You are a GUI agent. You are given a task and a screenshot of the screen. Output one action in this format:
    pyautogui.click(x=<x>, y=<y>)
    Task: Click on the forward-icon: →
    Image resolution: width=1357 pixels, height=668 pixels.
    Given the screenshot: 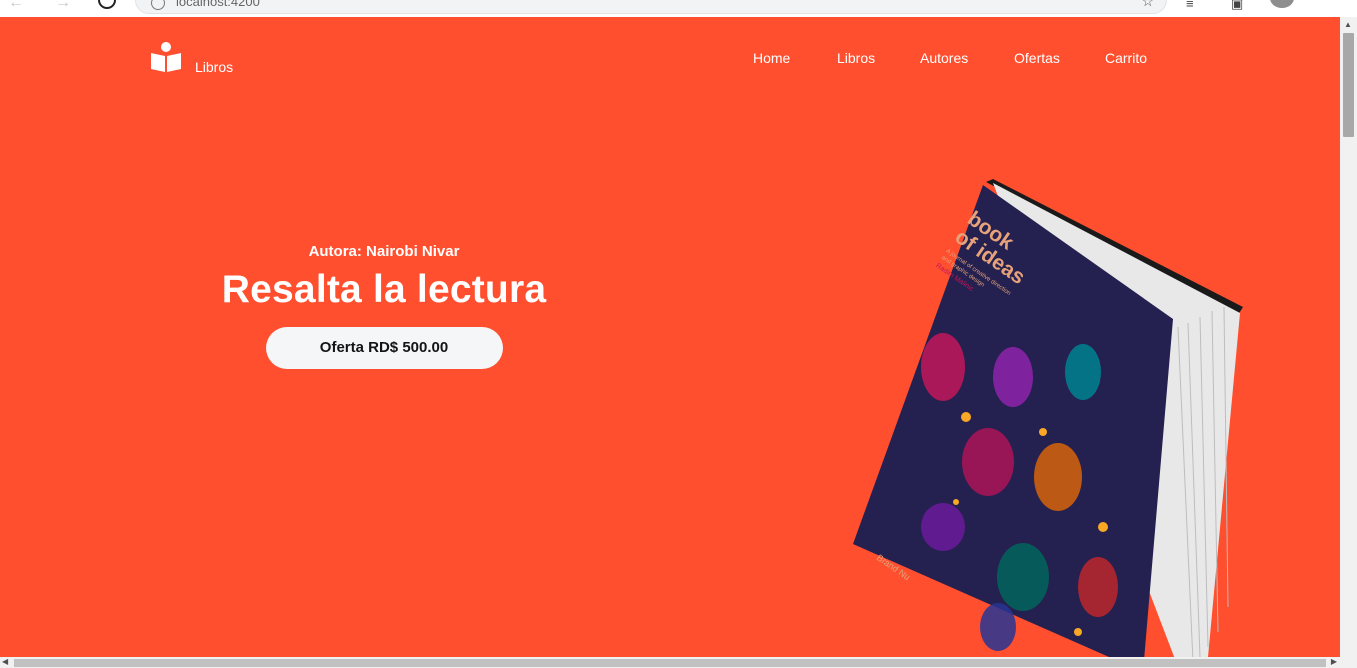 What is the action you would take?
    pyautogui.click(x=63, y=6)
    